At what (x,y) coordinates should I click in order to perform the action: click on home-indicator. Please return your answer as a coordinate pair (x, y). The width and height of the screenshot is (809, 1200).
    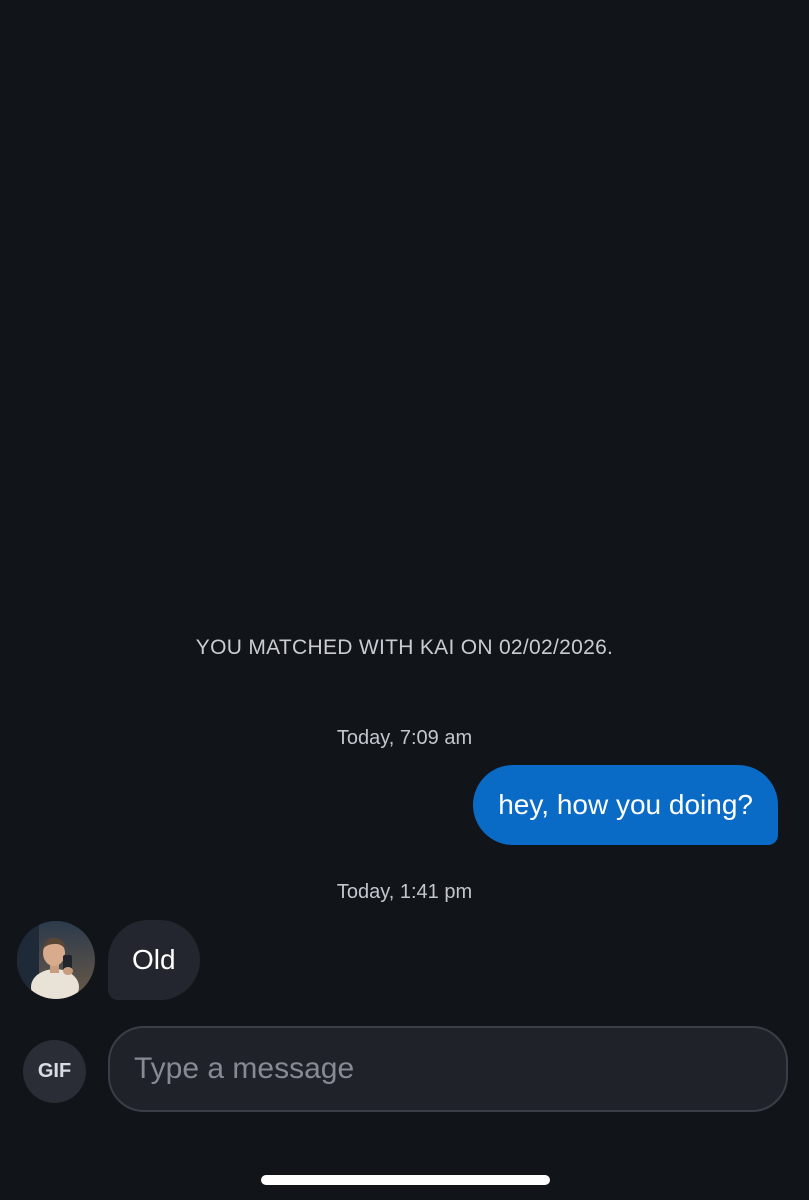
    Looking at the image, I should click on (405, 1180).